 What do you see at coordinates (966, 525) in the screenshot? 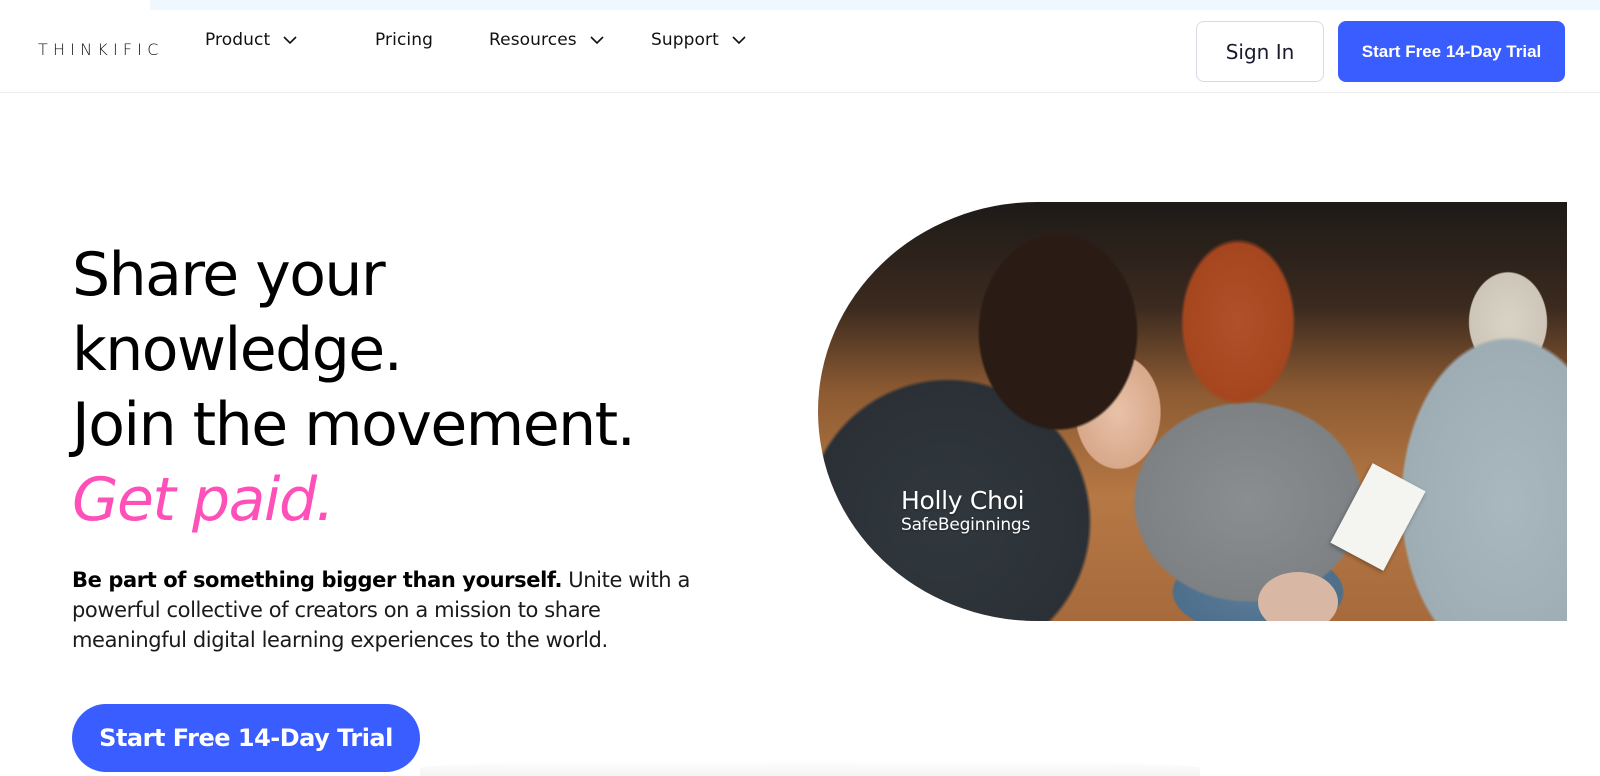
I see `caption-organization: SafeBeginnings` at bounding box center [966, 525].